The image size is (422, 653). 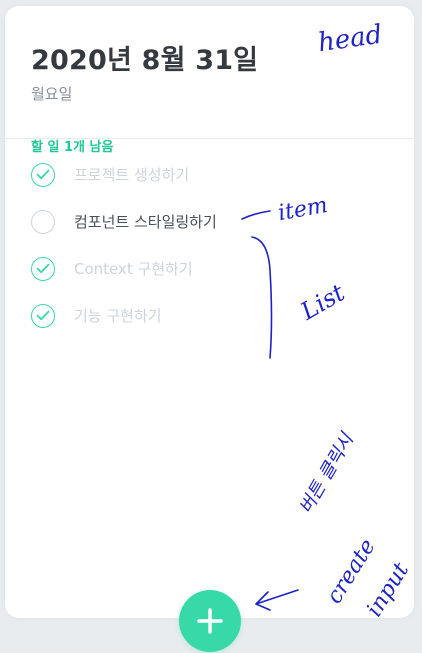 I want to click on plus-icon, so click(x=210, y=621).